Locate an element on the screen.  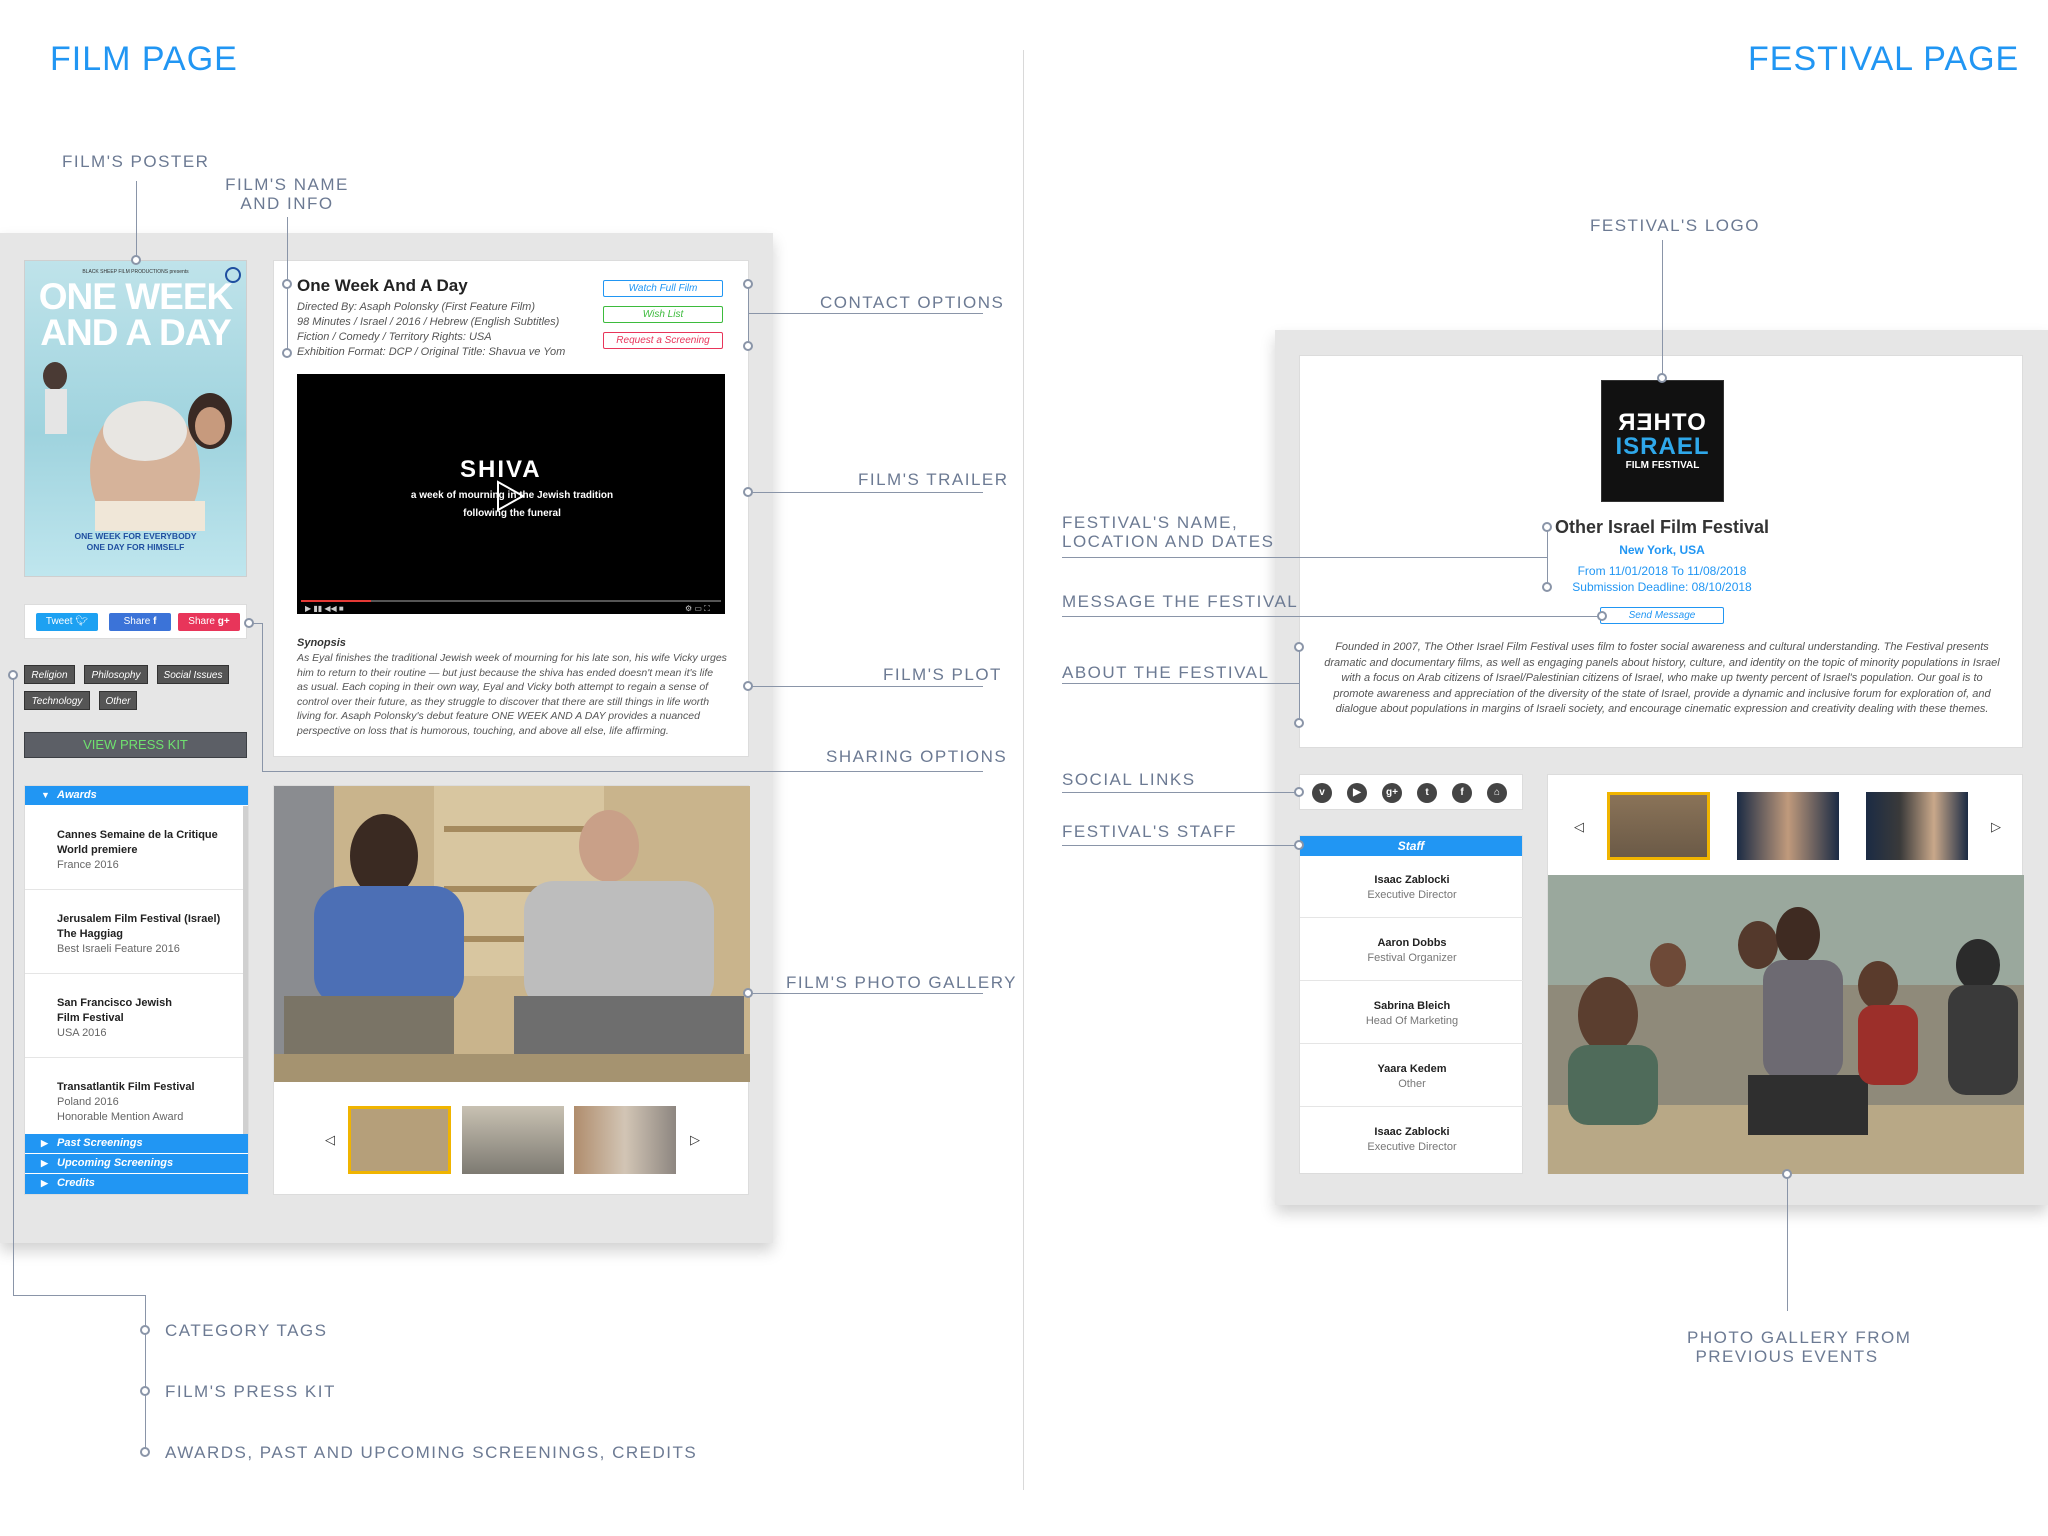
social-links-bar: v ▶ g+ t f ⌂ is located at coordinates (1411, 792).